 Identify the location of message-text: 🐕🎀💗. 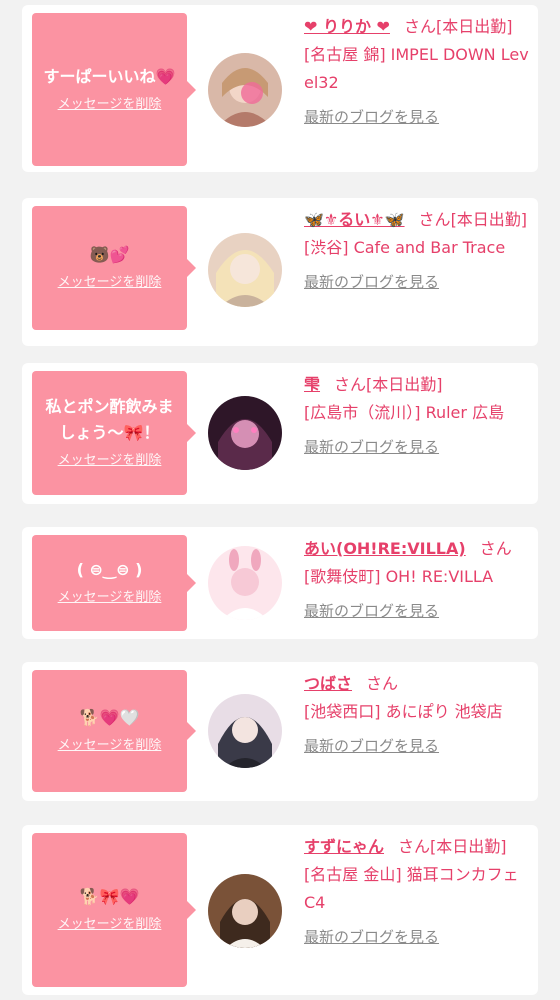
(109, 896).